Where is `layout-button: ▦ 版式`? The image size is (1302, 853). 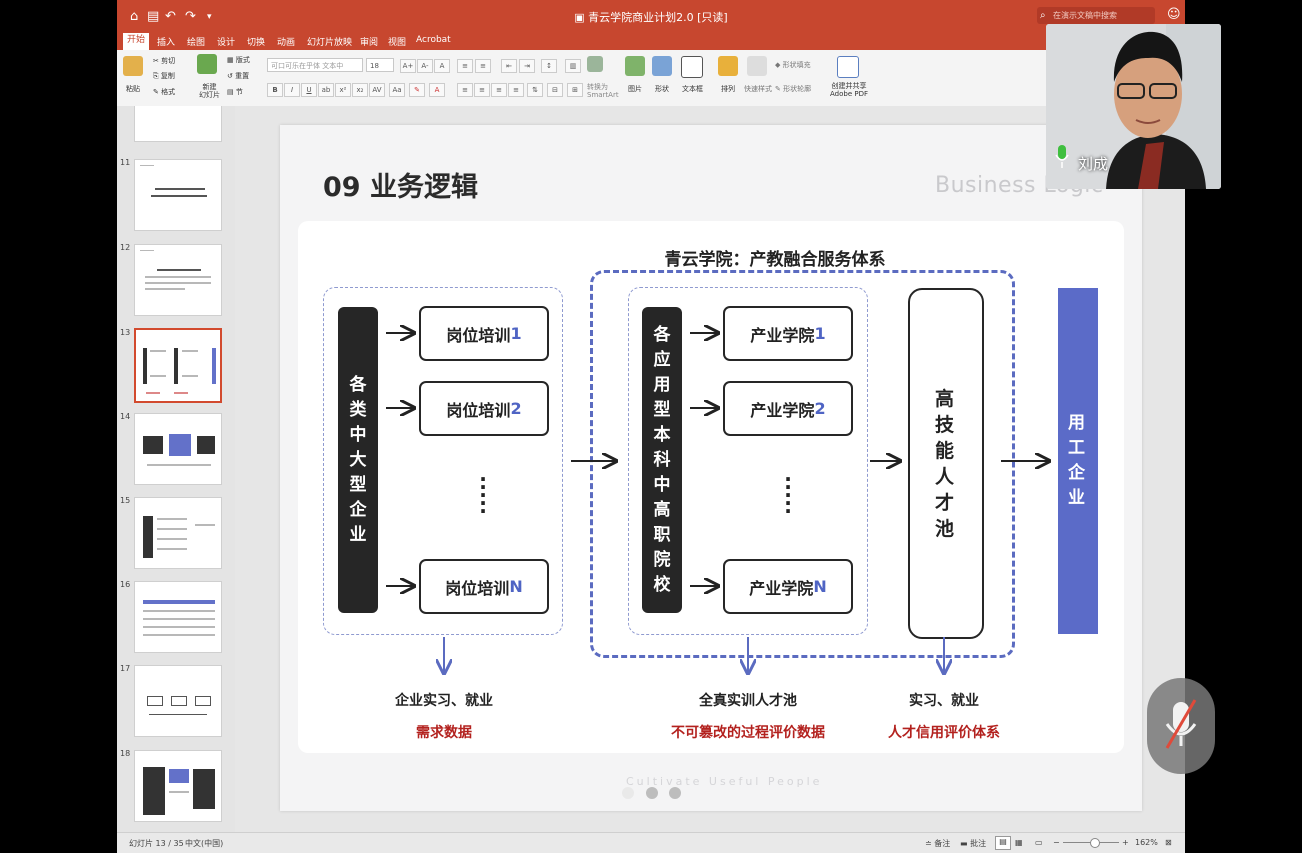 layout-button: ▦ 版式 is located at coordinates (238, 60).